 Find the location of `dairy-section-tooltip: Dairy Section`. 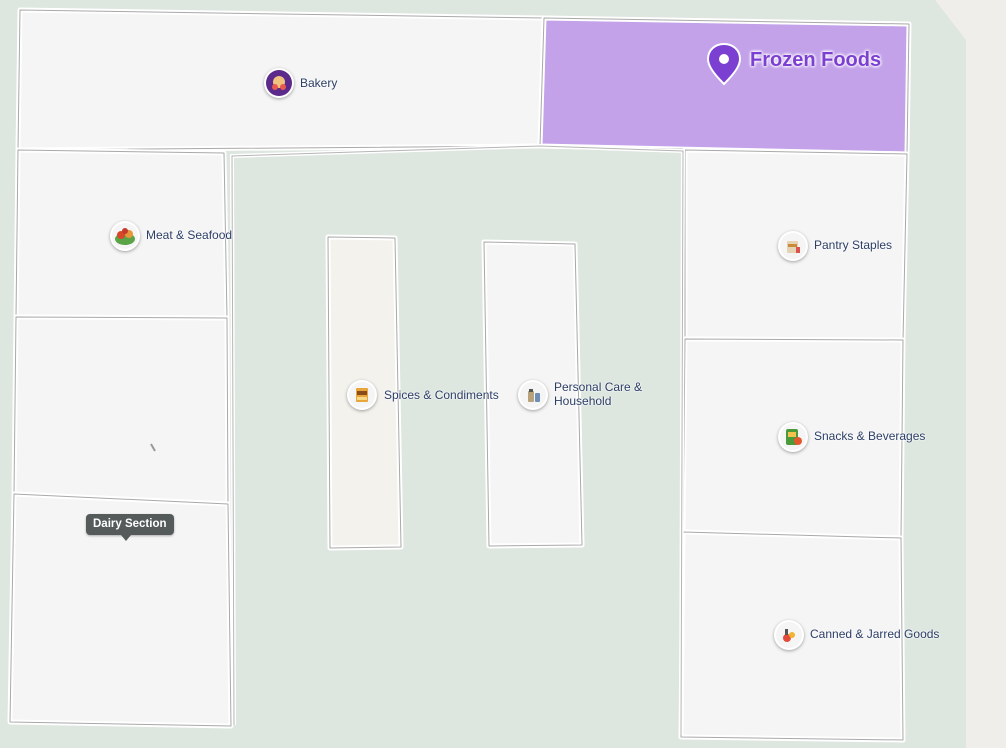

dairy-section-tooltip: Dairy Section is located at coordinates (130, 524).